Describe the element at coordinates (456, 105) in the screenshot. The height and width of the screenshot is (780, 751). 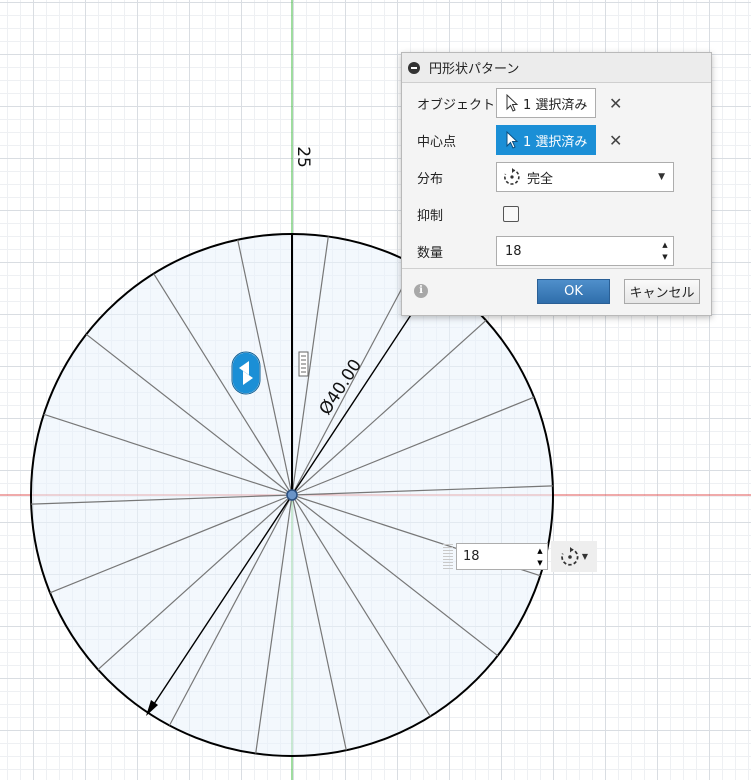
I see `object-label: オブジェクト` at that location.